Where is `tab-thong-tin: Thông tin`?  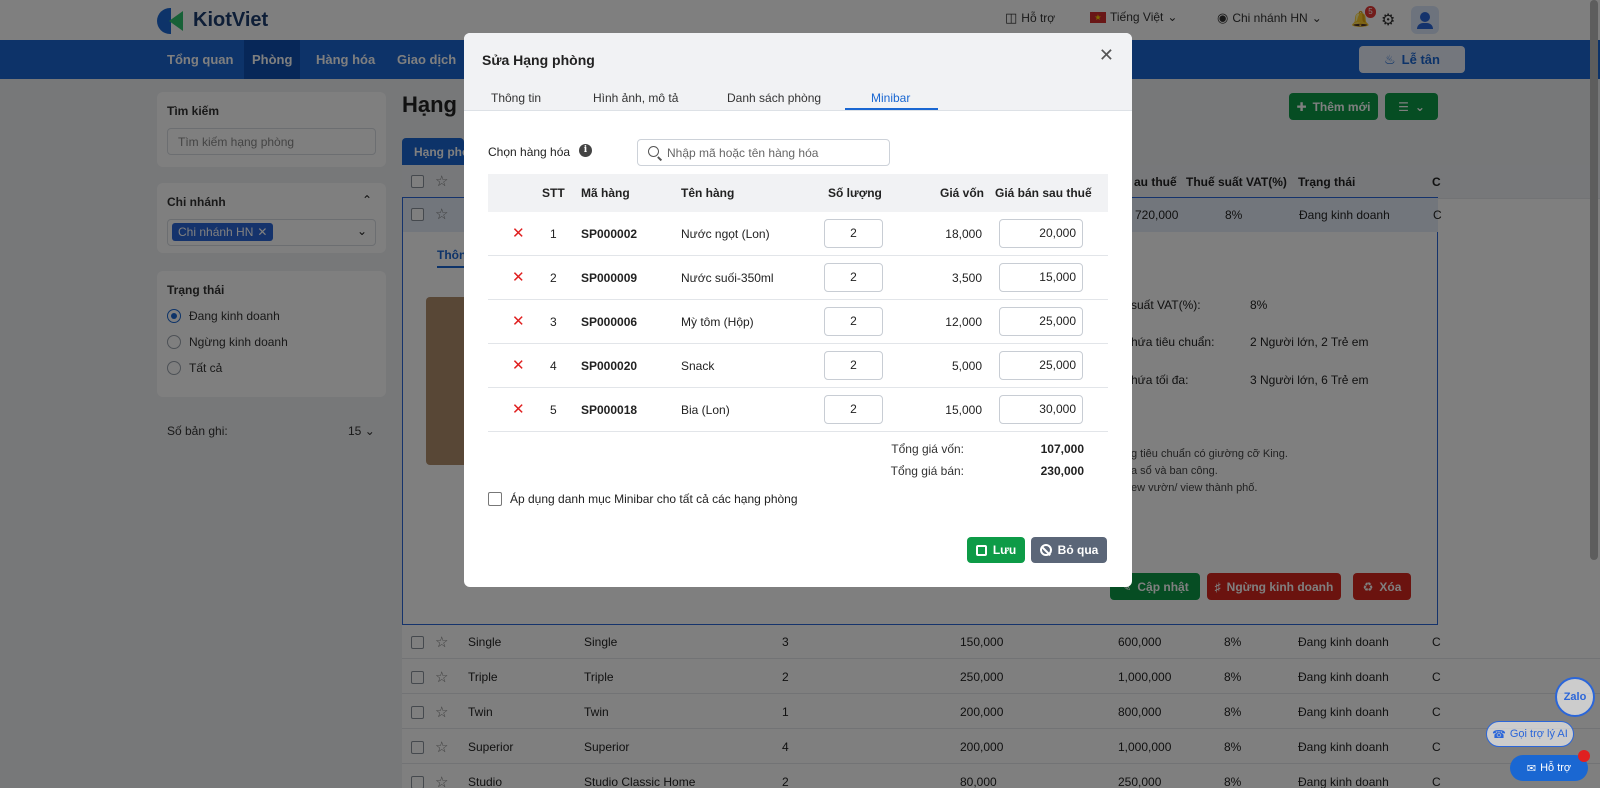 tab-thong-tin: Thông tin is located at coordinates (516, 101).